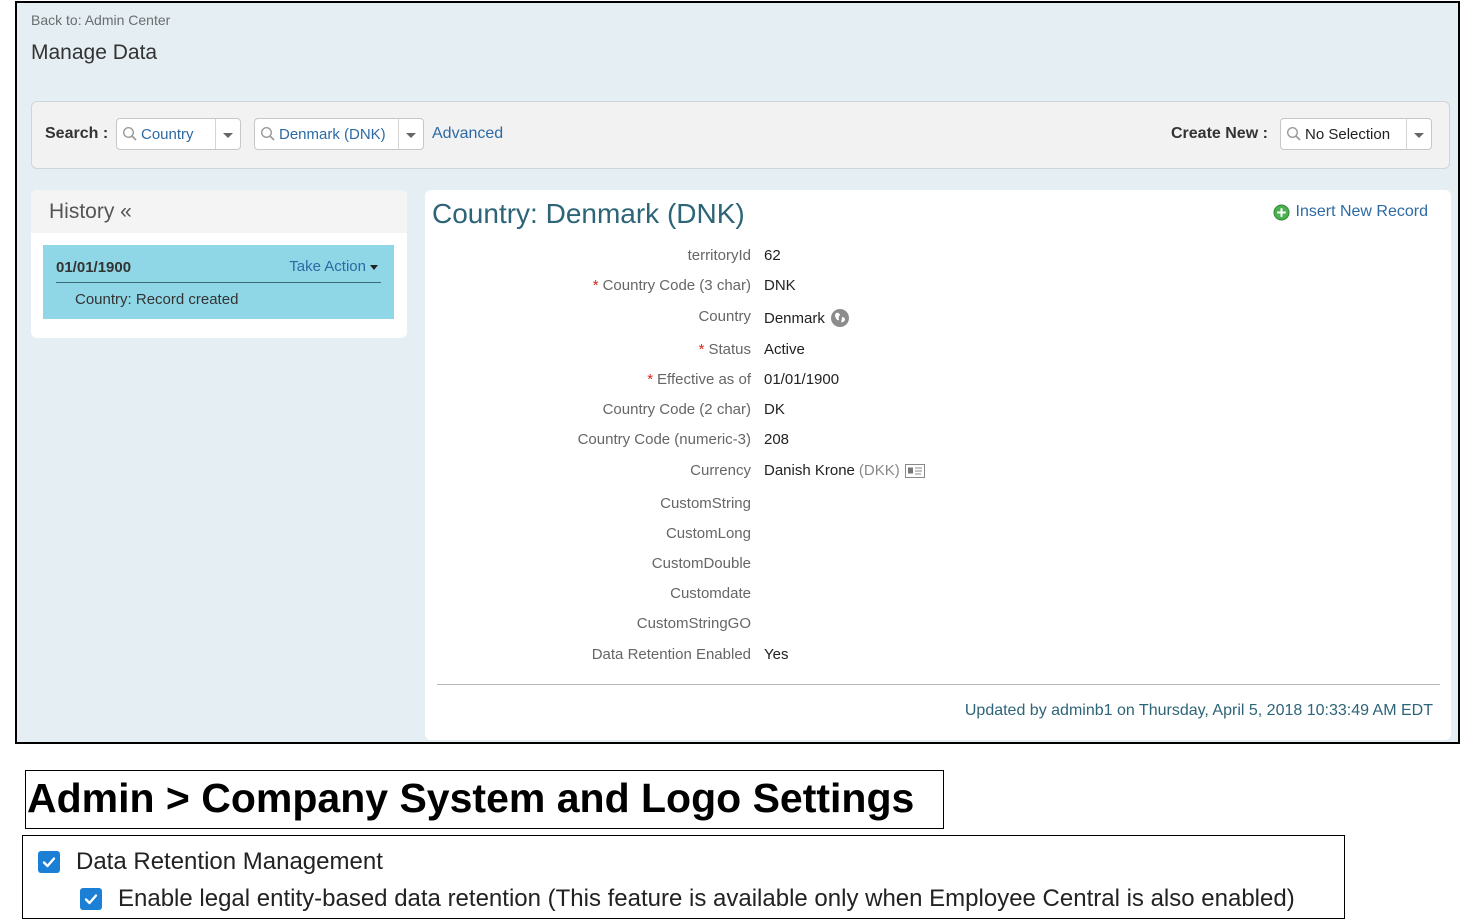 The image size is (1464, 920). What do you see at coordinates (938, 566) in the screenshot?
I see `field-row-custom-double: CustomDouble` at bounding box center [938, 566].